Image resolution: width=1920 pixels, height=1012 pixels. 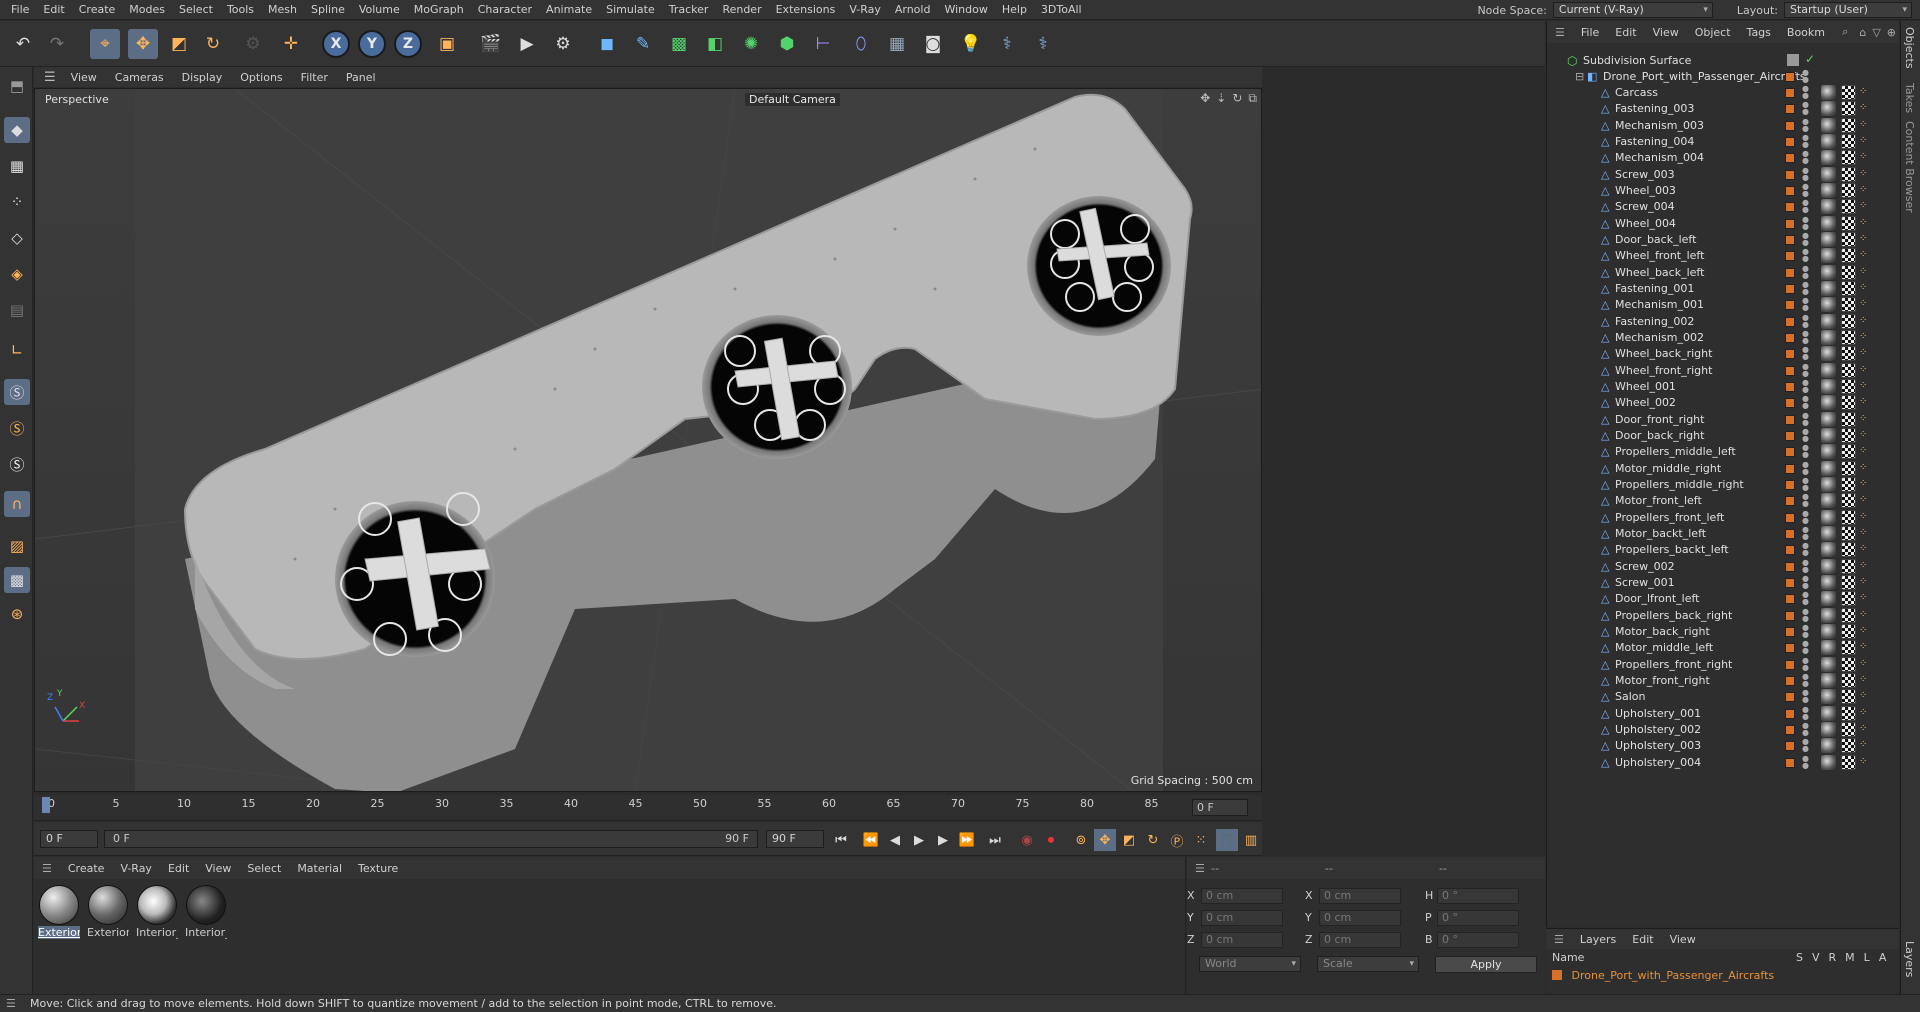 I want to click on menu-select: Select, so click(x=196, y=10).